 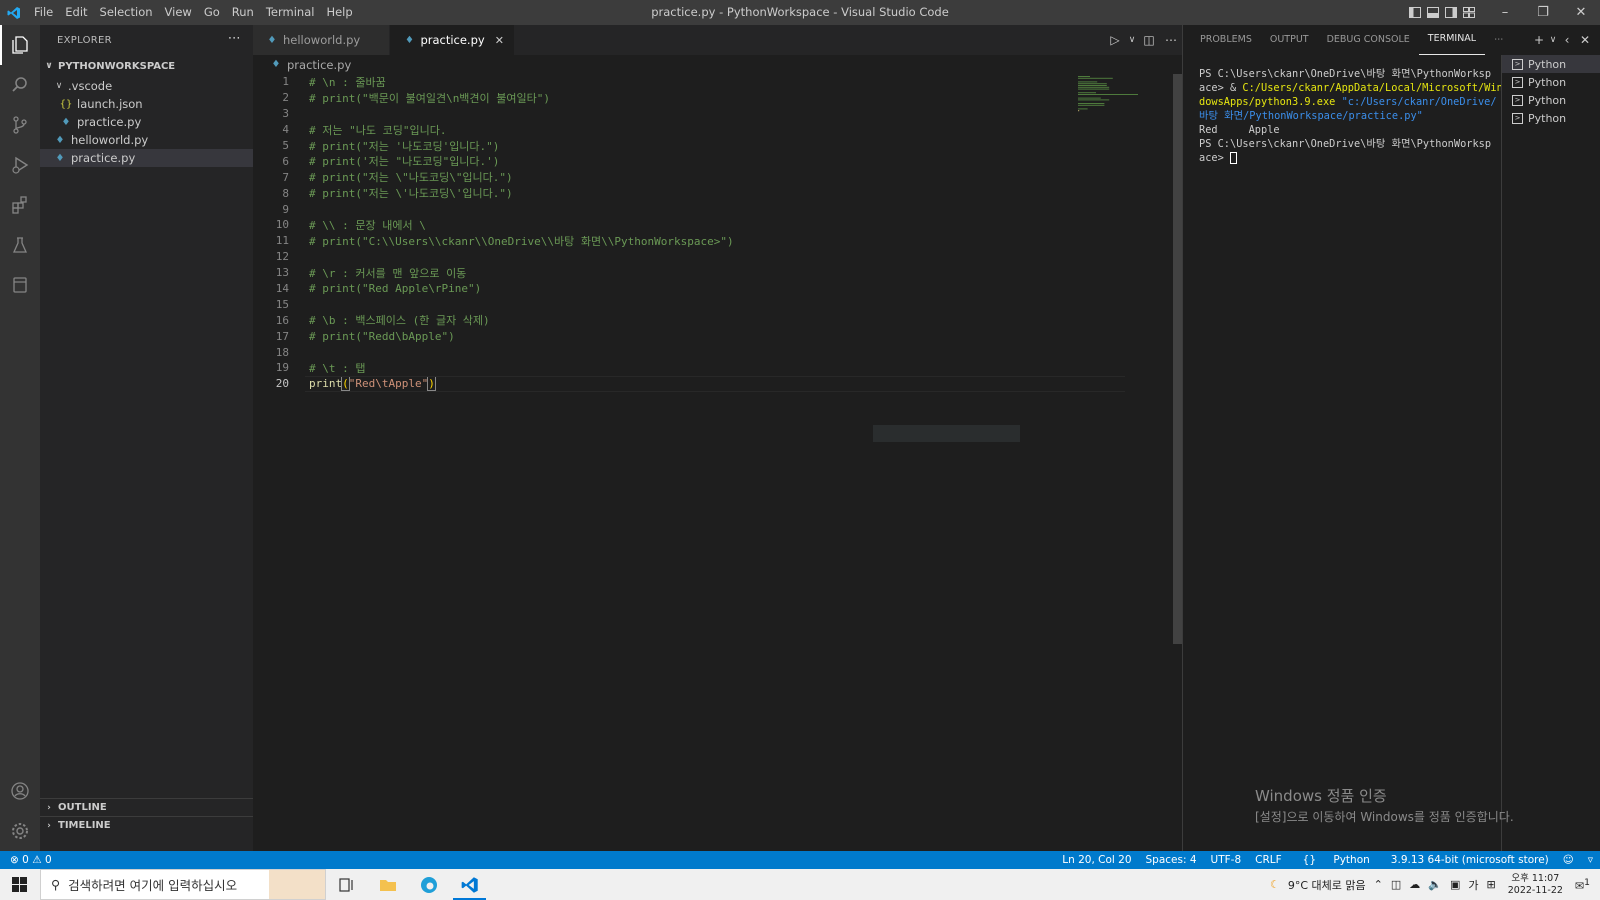 What do you see at coordinates (1414, 884) in the screenshot?
I see `cloud-icon: ☁` at bounding box center [1414, 884].